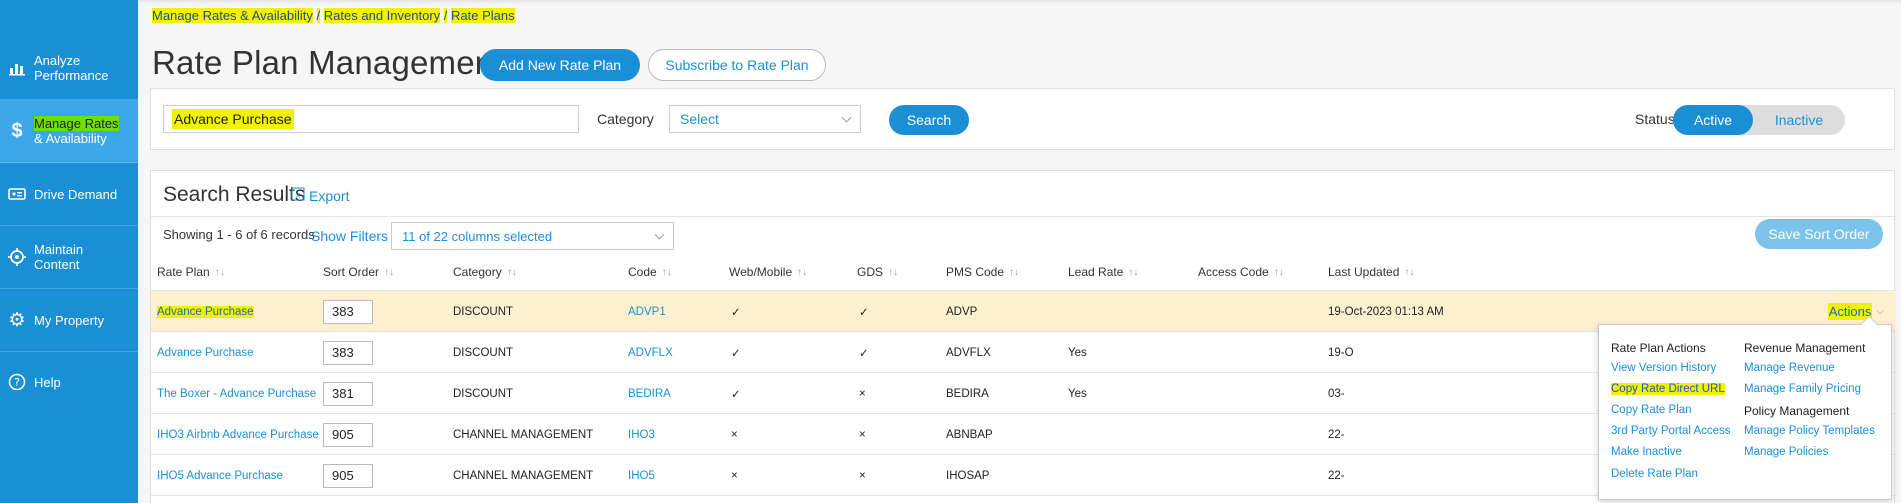  What do you see at coordinates (1663, 368) in the screenshot?
I see `menu-item-view-version-history: View Version History` at bounding box center [1663, 368].